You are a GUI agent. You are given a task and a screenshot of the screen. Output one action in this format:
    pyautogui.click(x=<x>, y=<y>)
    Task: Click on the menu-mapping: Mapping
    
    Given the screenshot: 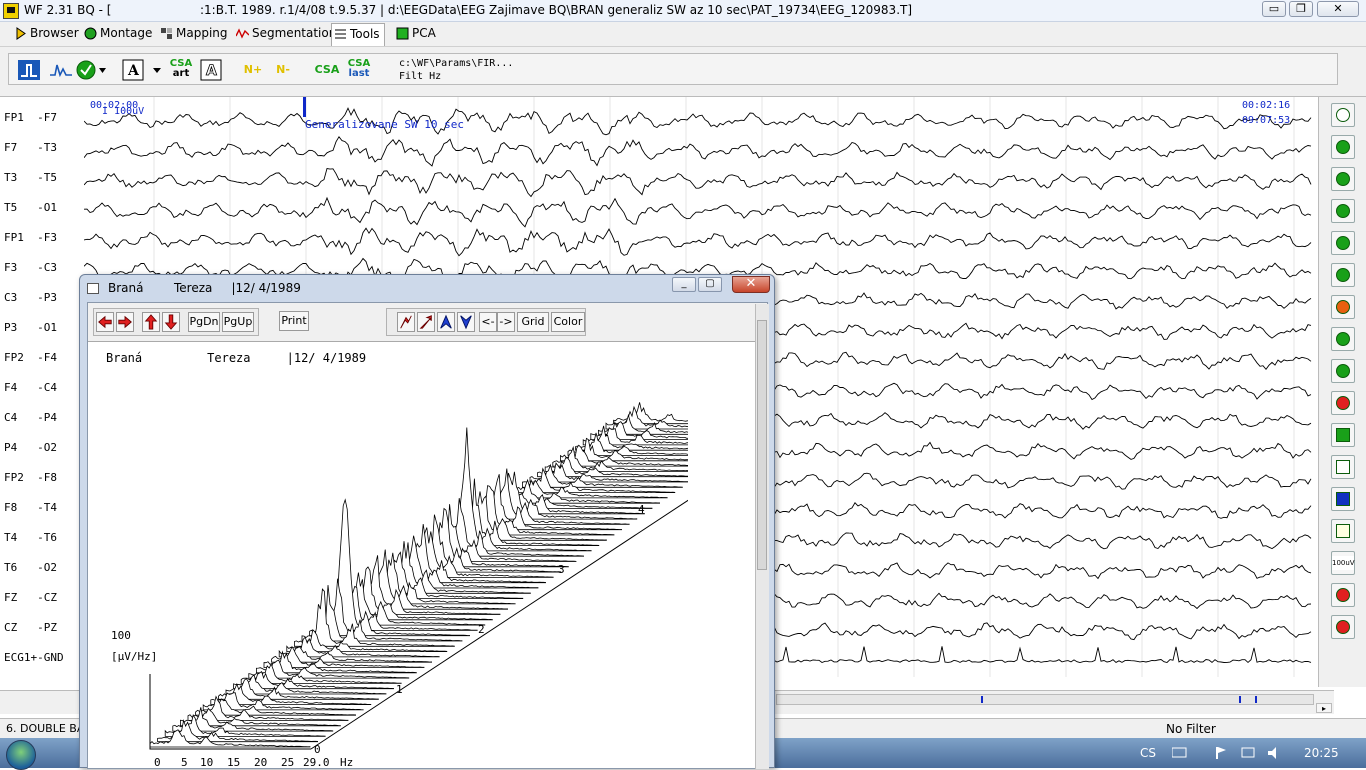 What is the action you would take?
    pyautogui.click(x=193, y=35)
    